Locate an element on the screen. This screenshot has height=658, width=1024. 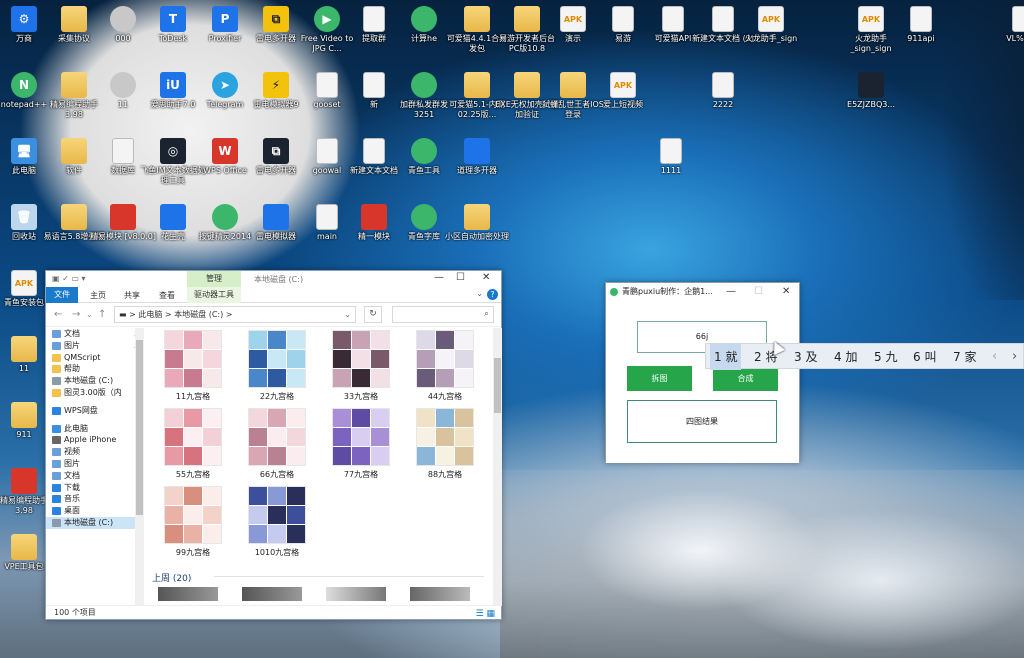
ime-candidate: 4 加 is located at coordinates (845, 357).